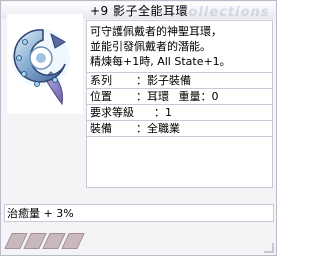  Describe the element at coordinates (160, 61) in the screenshot. I see `description-line: 精煉每+1時, All State+1。` at that location.